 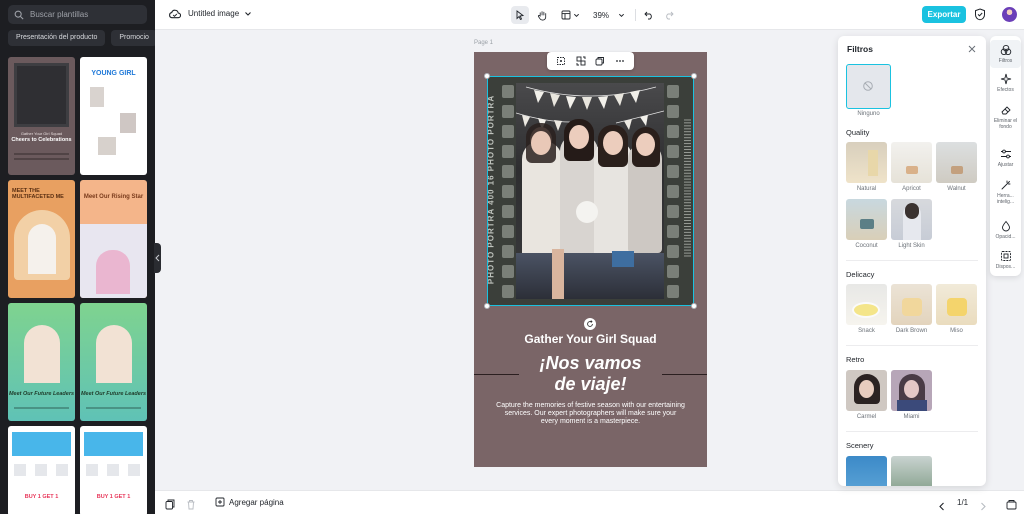 What do you see at coordinates (85, 14) in the screenshot?
I see `search-input` at bounding box center [85, 14].